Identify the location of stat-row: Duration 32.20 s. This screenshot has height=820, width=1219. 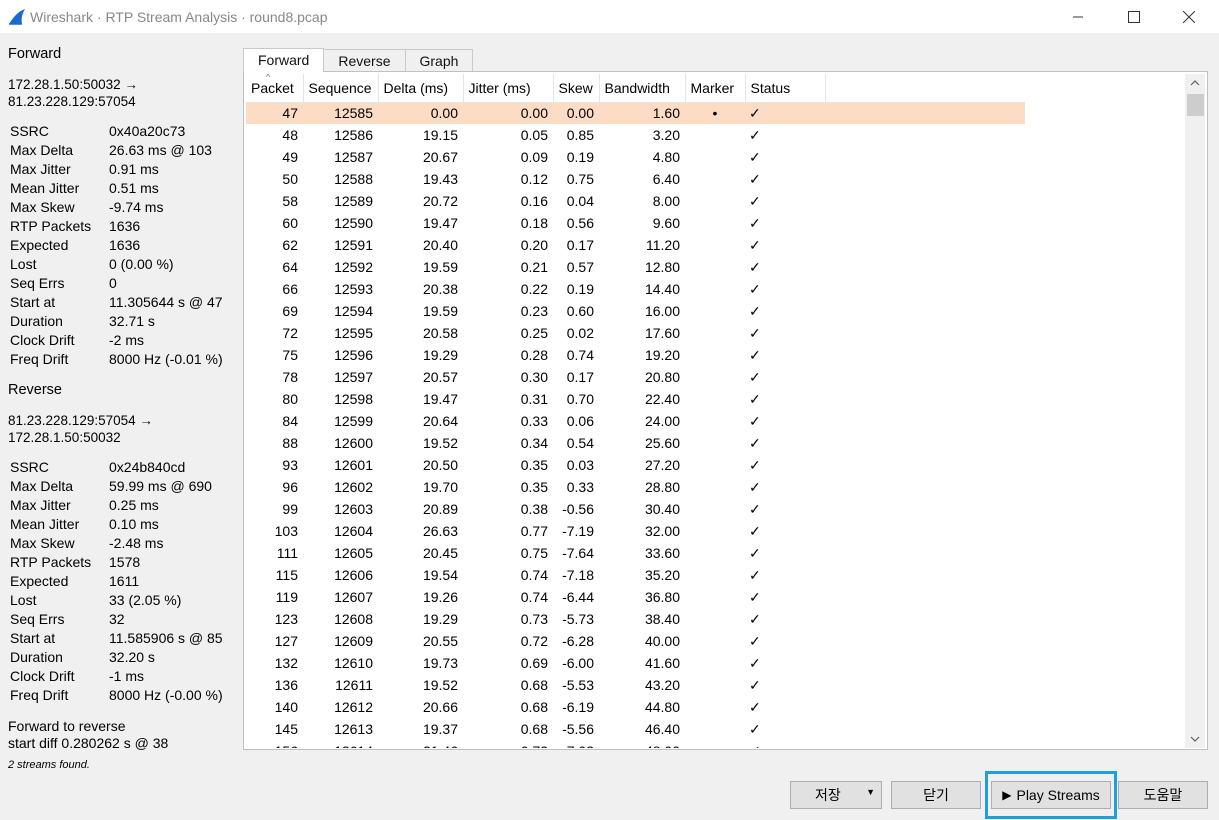
(126, 657).